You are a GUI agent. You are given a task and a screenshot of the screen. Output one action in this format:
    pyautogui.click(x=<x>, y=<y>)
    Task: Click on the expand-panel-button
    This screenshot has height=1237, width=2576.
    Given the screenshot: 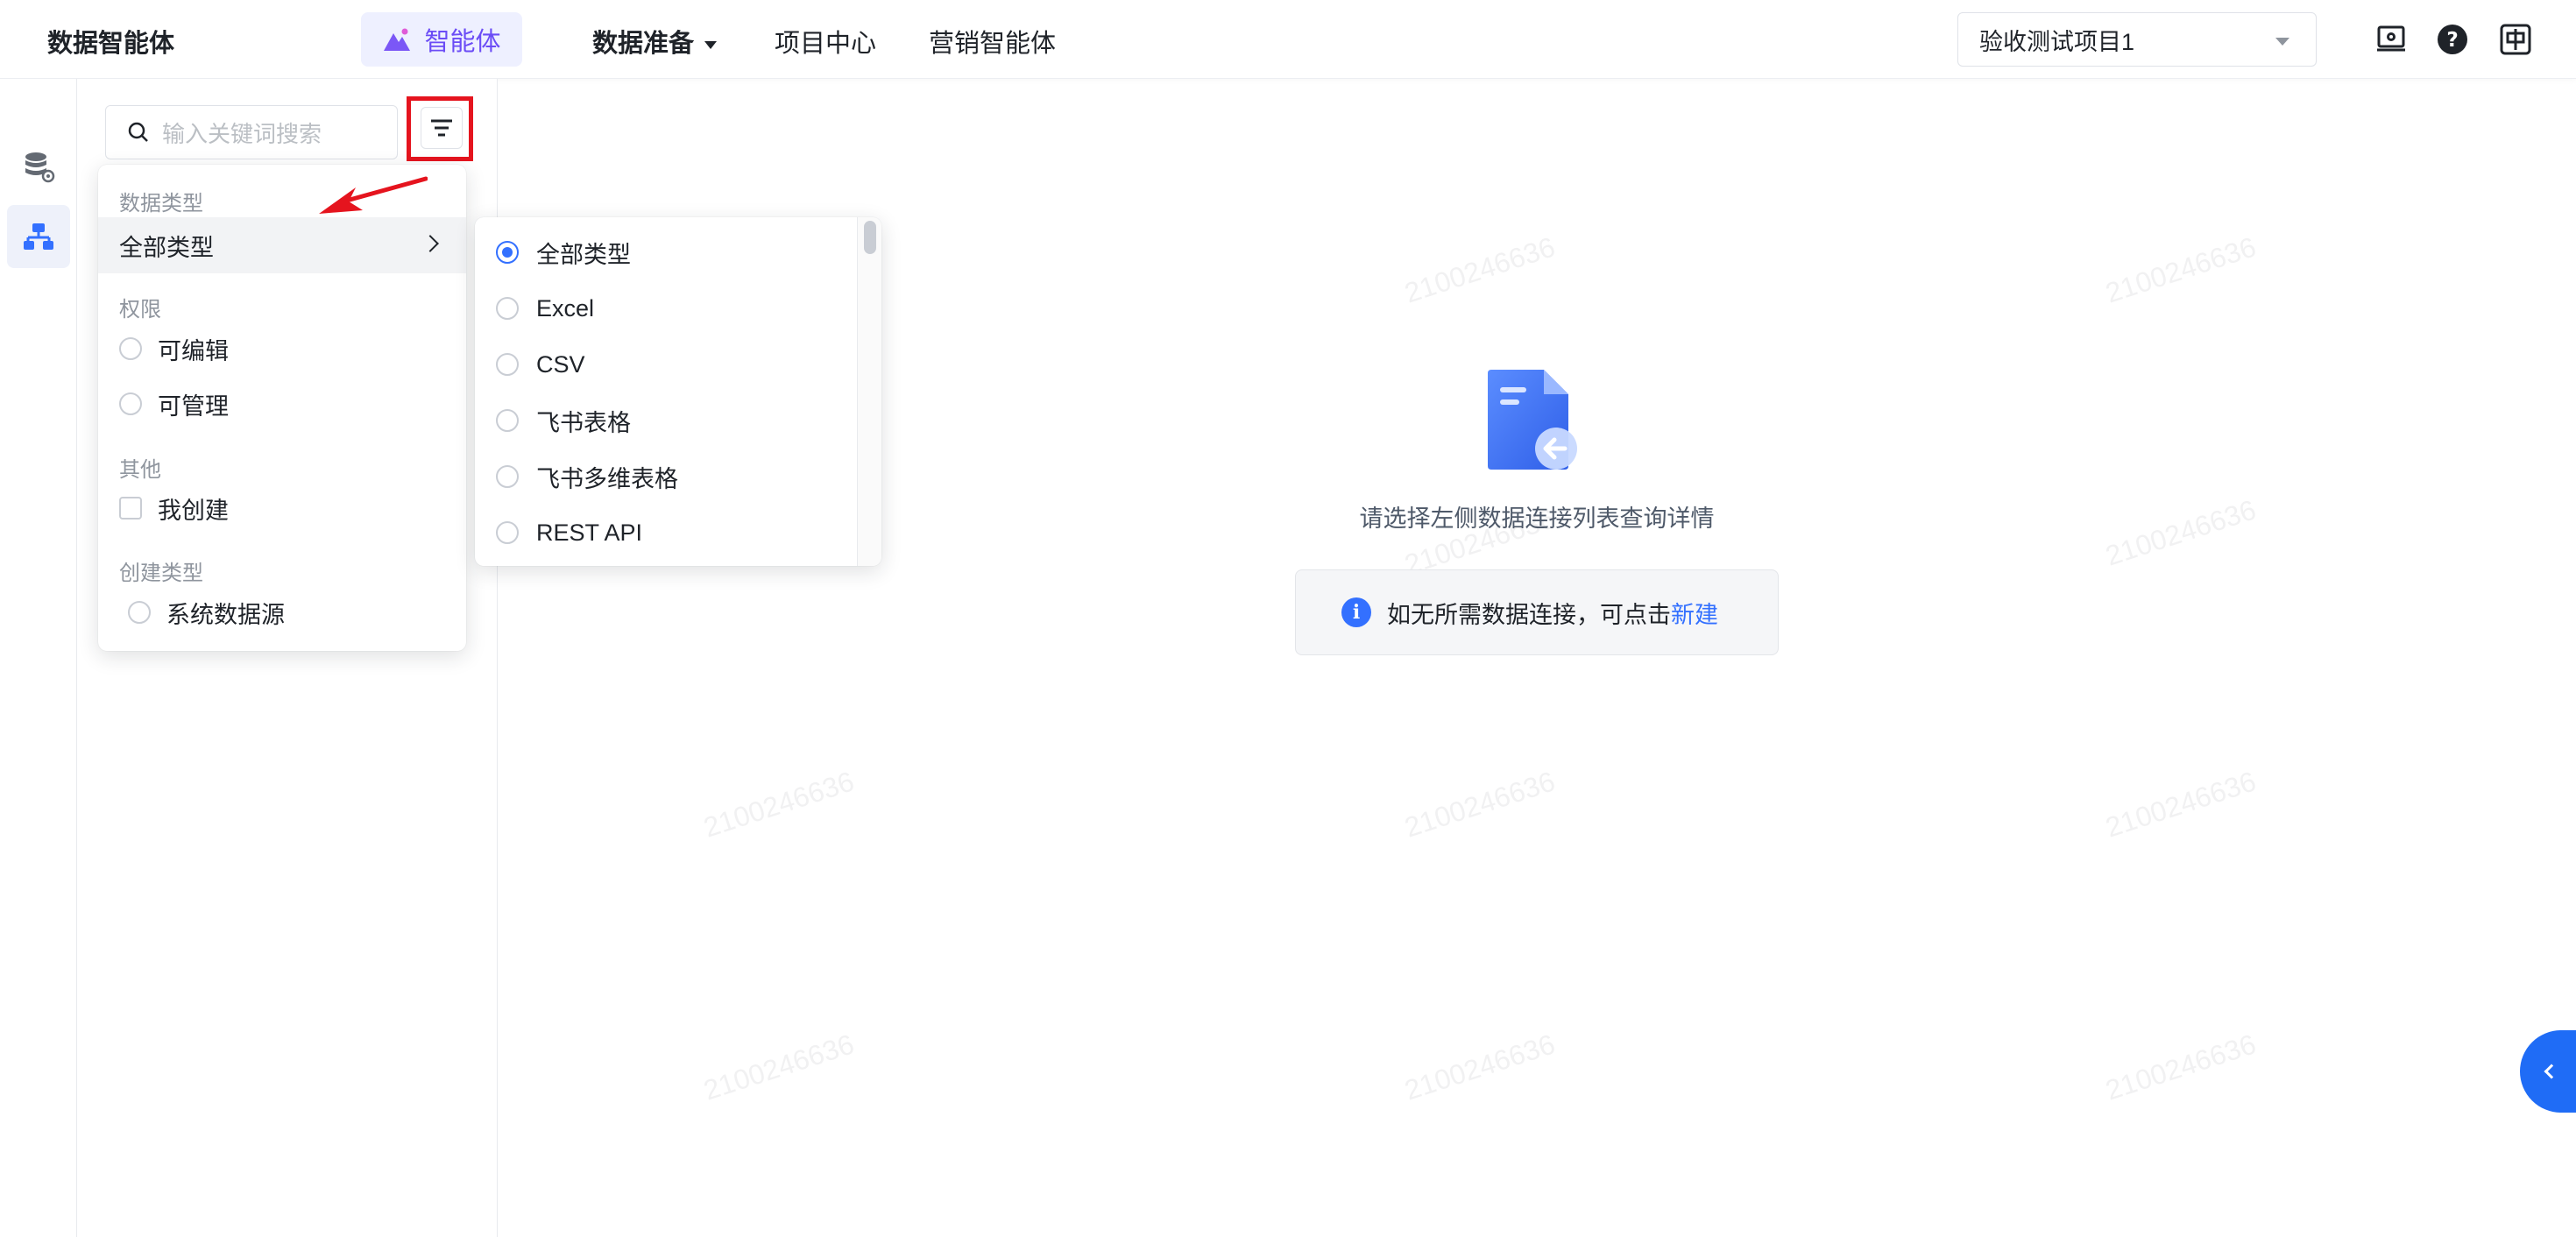 What is the action you would take?
    pyautogui.click(x=2548, y=1071)
    